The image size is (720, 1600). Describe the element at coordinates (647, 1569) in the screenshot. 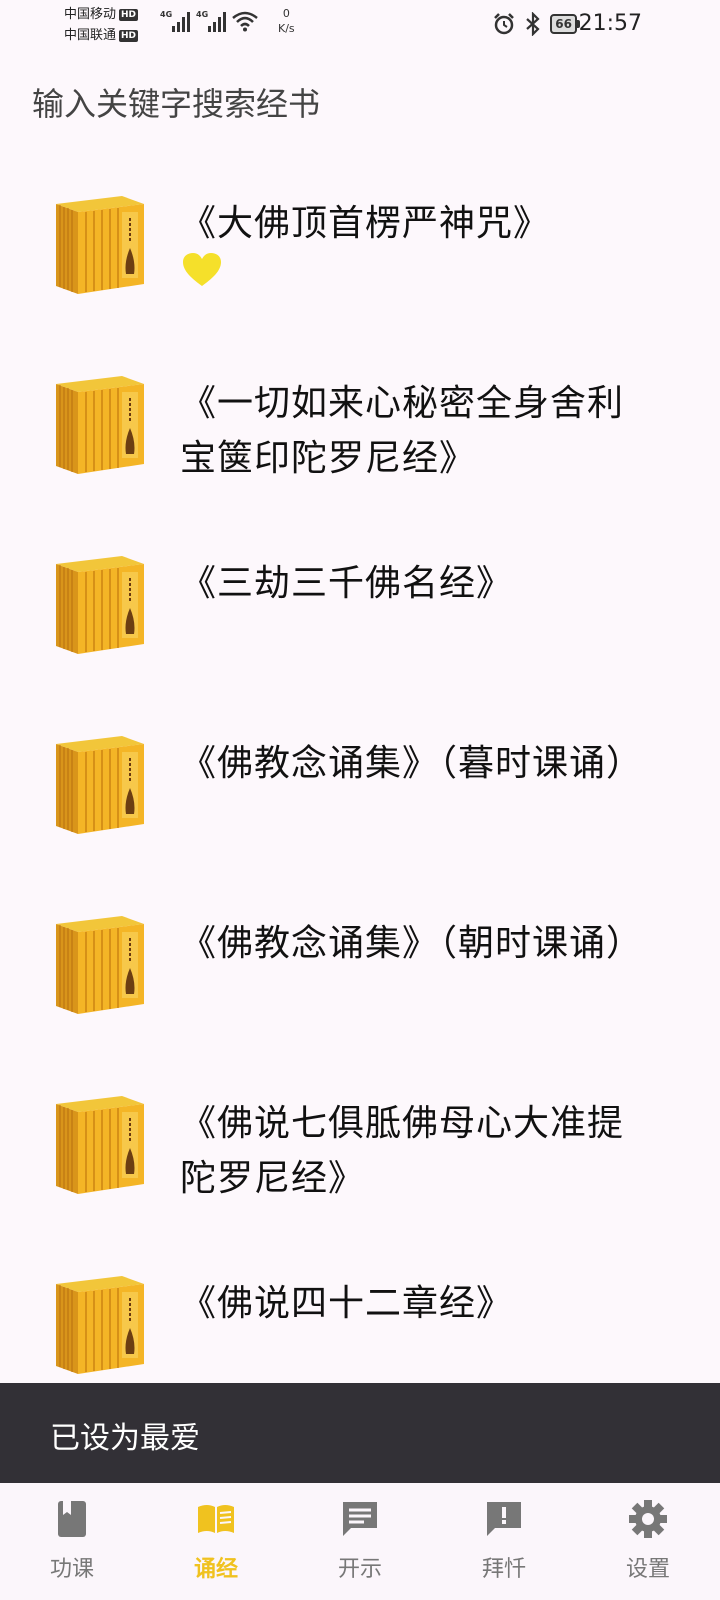

I see `nav-label: 设置` at that location.